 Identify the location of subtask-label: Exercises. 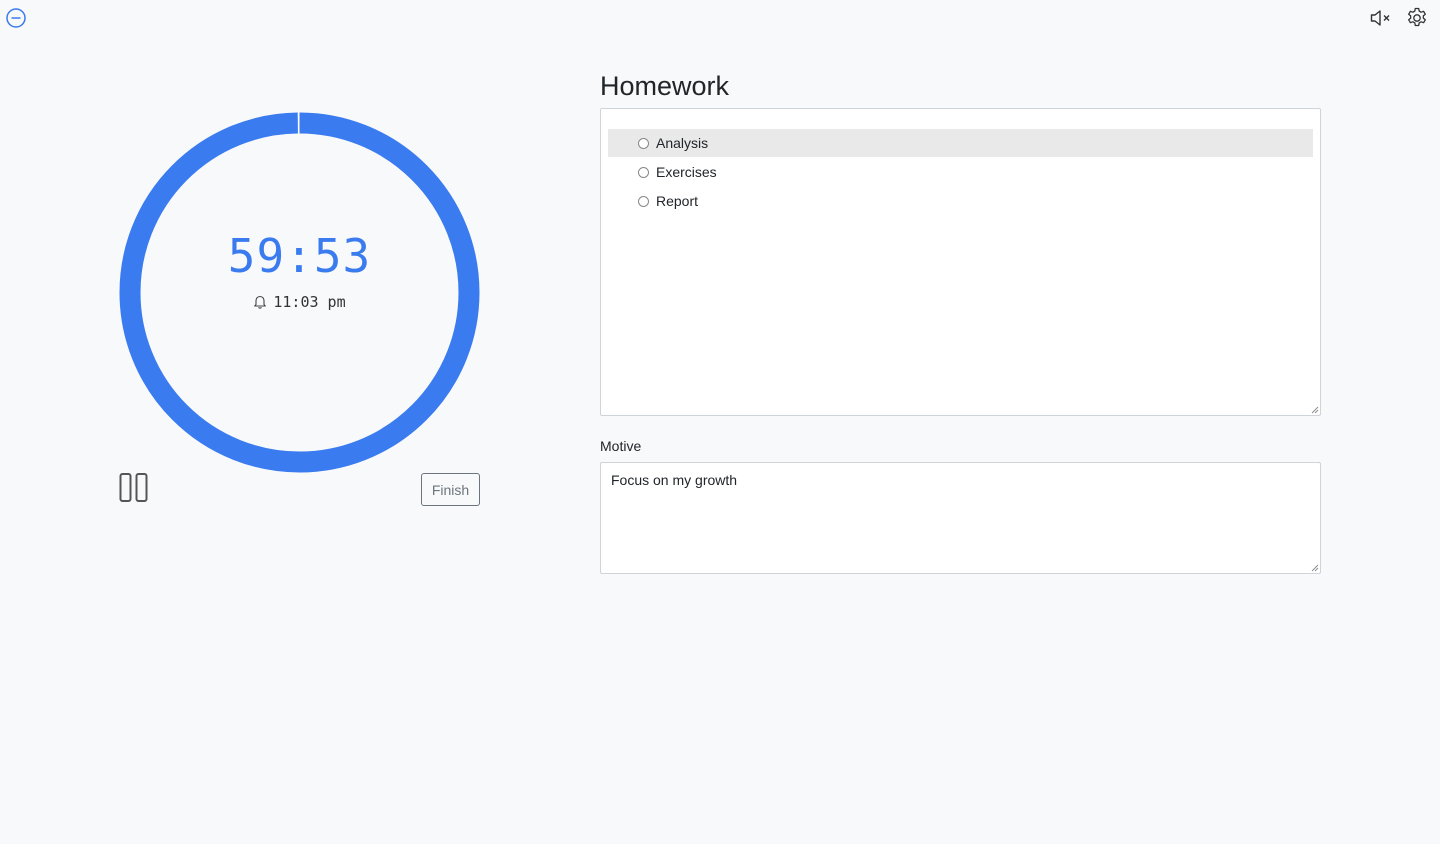
(686, 172).